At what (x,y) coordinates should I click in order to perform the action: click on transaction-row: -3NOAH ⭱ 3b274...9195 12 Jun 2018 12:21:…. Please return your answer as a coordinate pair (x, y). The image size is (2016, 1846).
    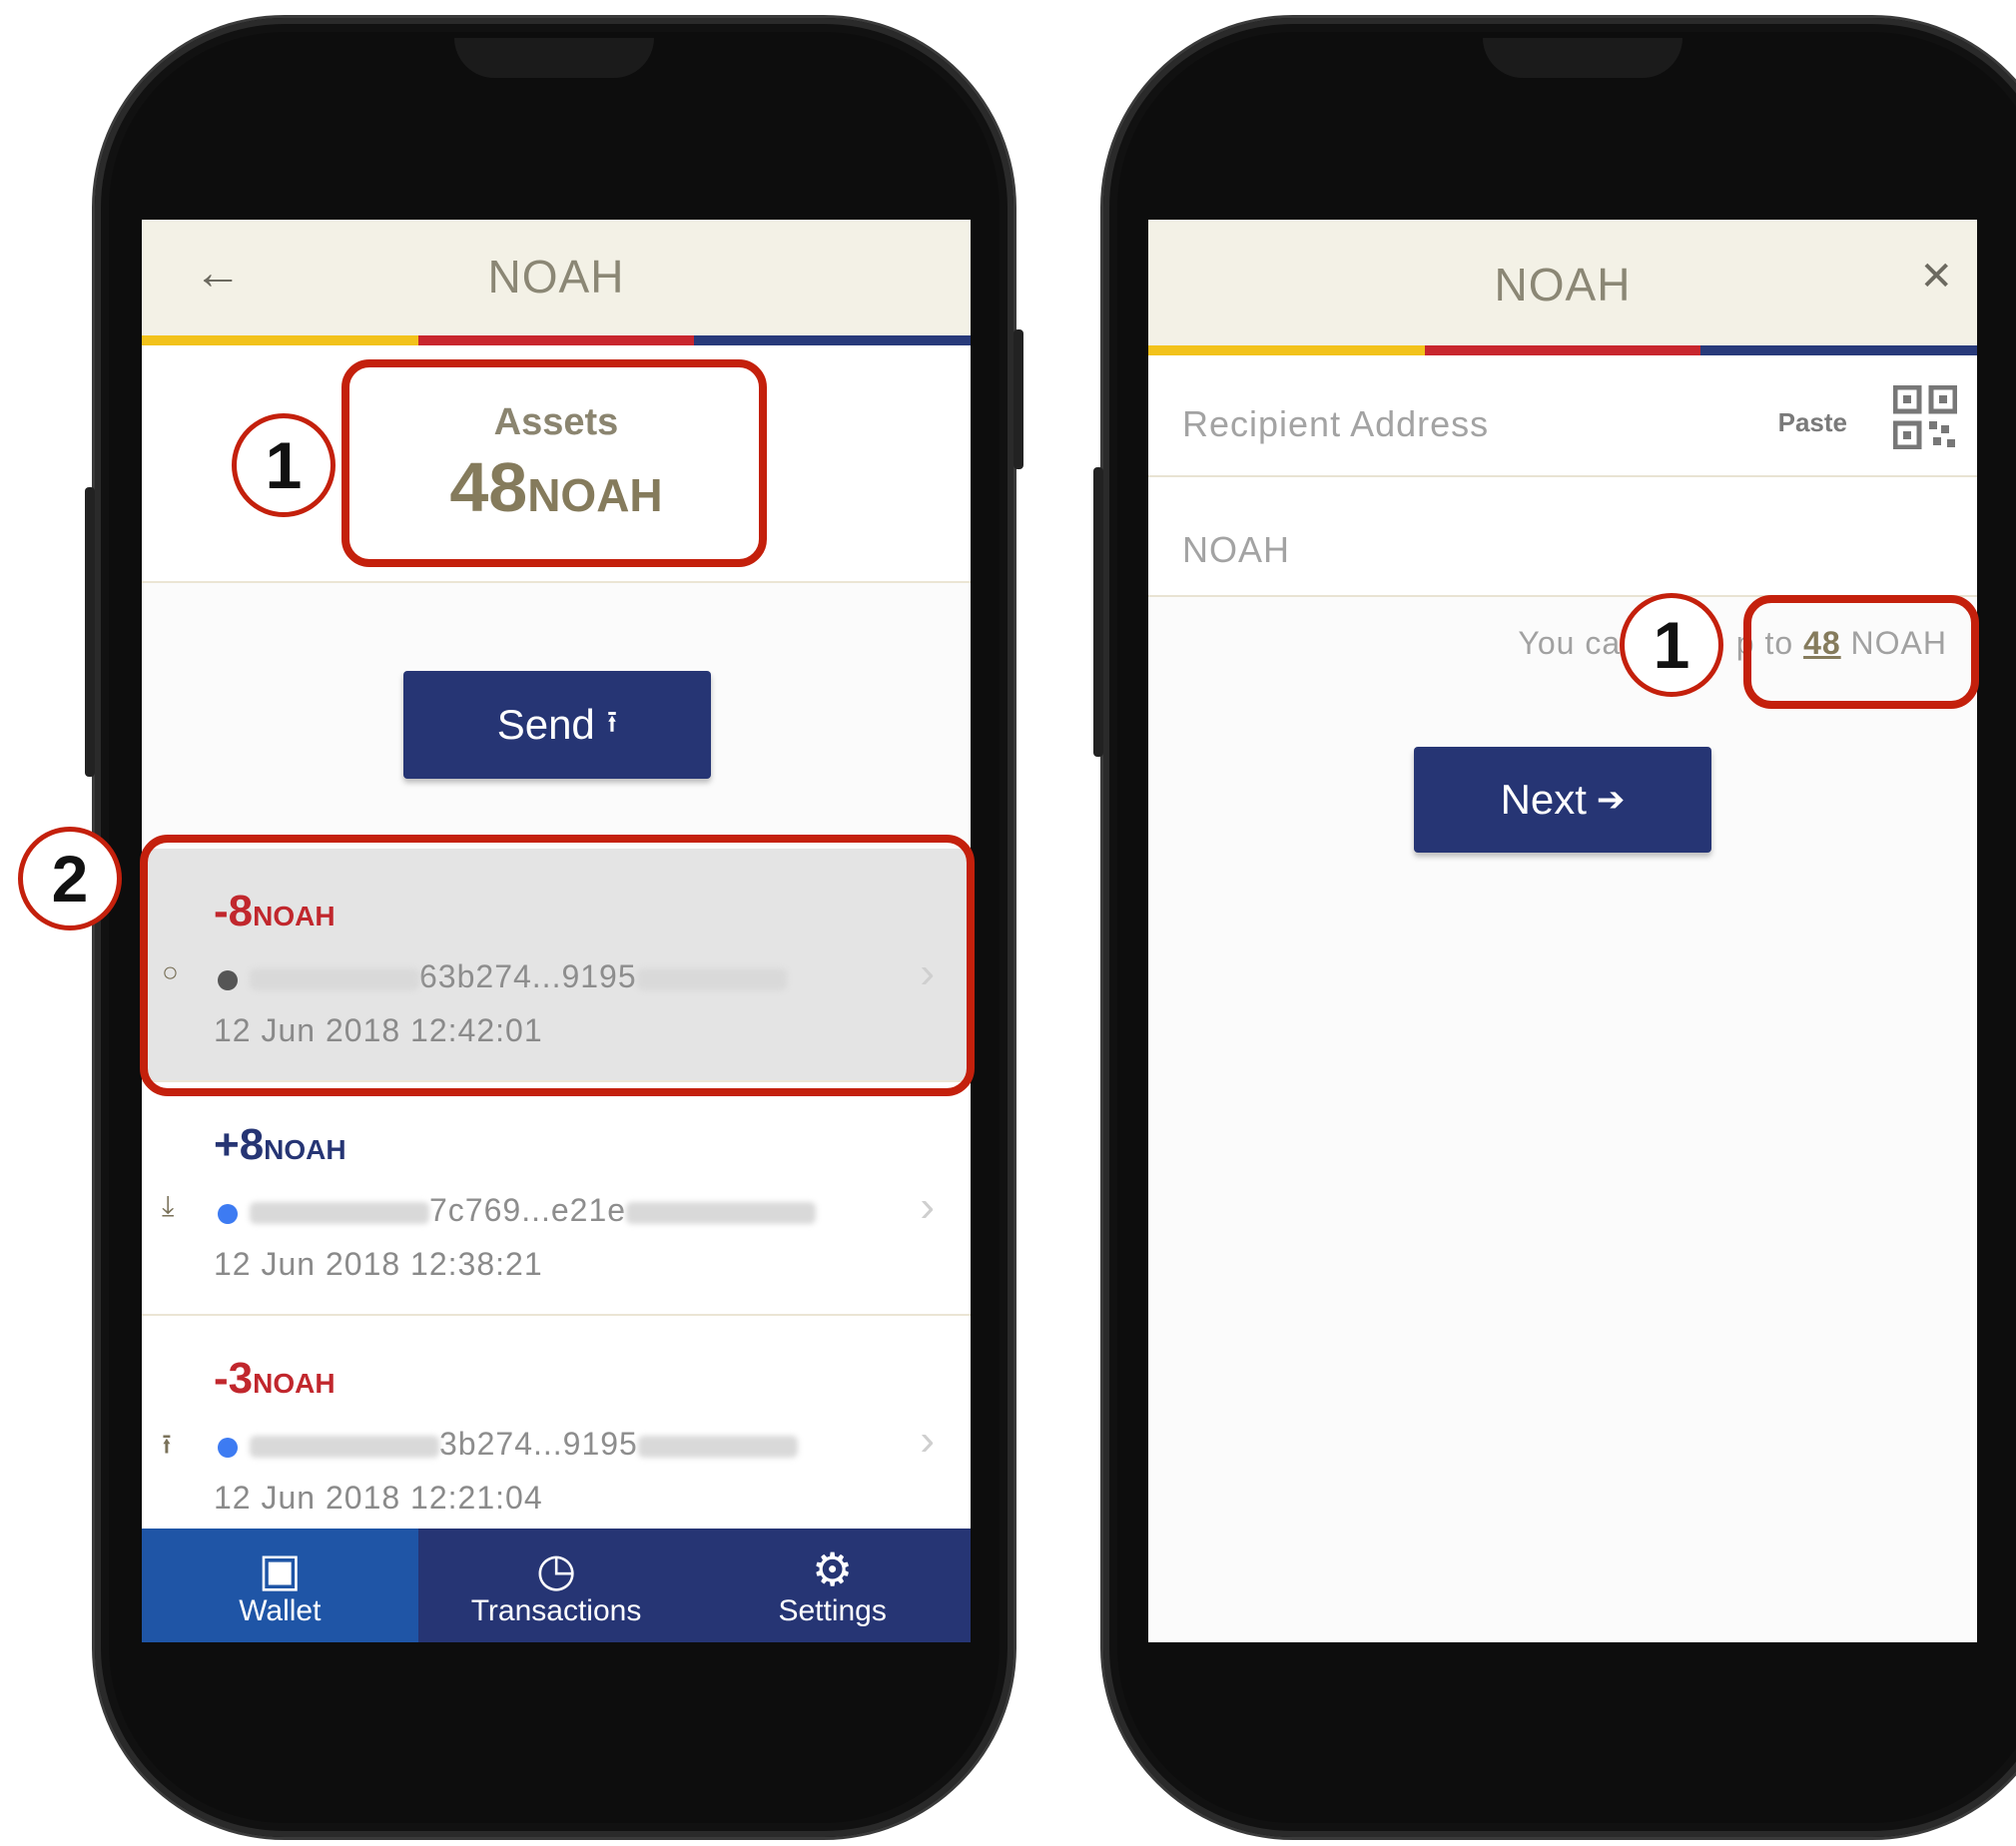
    Looking at the image, I should click on (557, 1431).